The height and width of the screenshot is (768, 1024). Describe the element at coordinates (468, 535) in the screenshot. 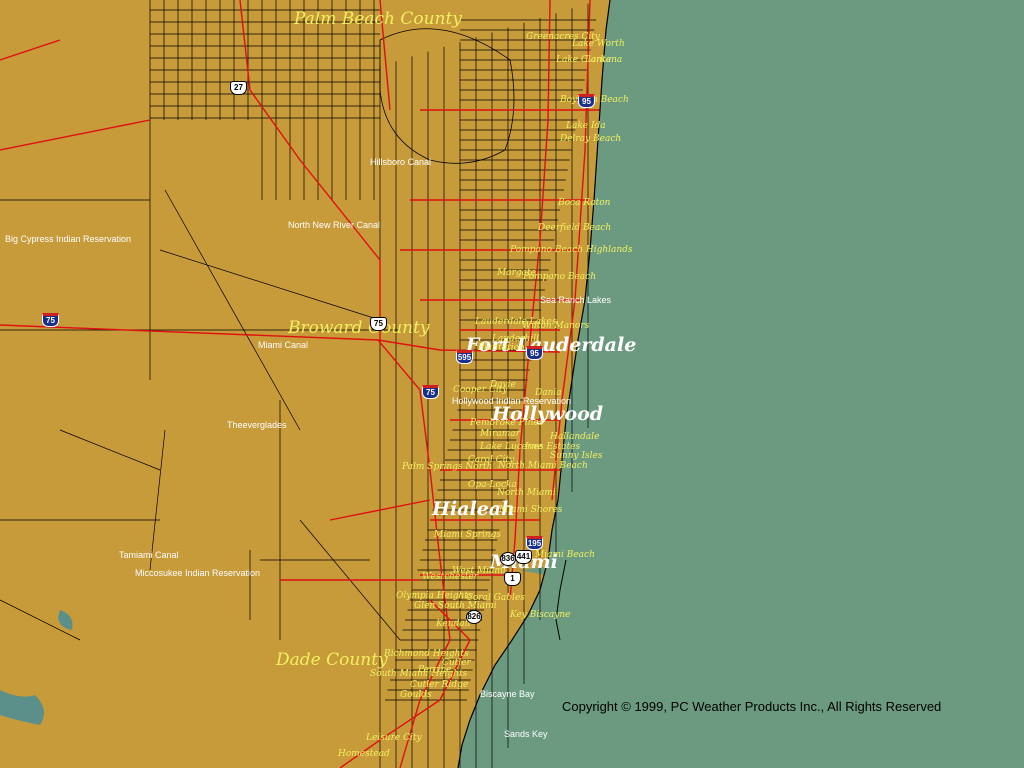

I see `town-label: Miami Springs` at that location.